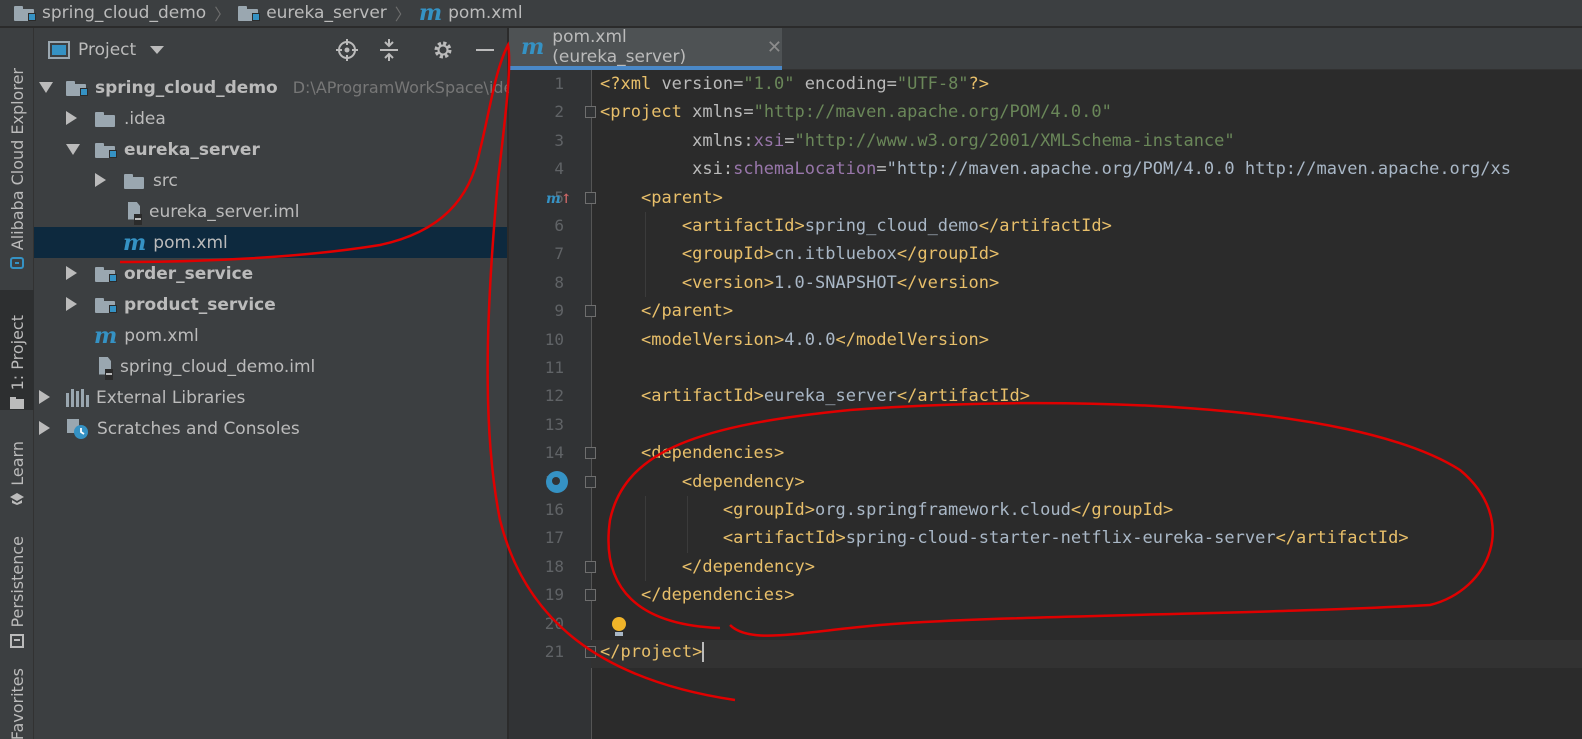 This screenshot has width=1582, height=739. I want to click on code-line: <dependency>, so click(743, 481).